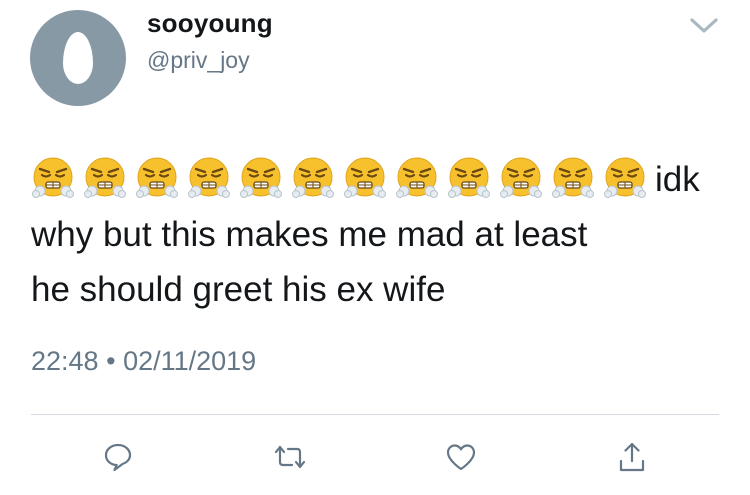  What do you see at coordinates (190, 361) in the screenshot?
I see `tweet-date: 02/11/2019` at bounding box center [190, 361].